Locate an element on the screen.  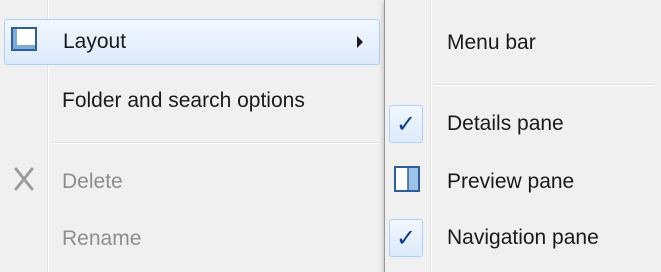
menu-item-folder-and-search-options: Folder and search options is located at coordinates (200, 101).